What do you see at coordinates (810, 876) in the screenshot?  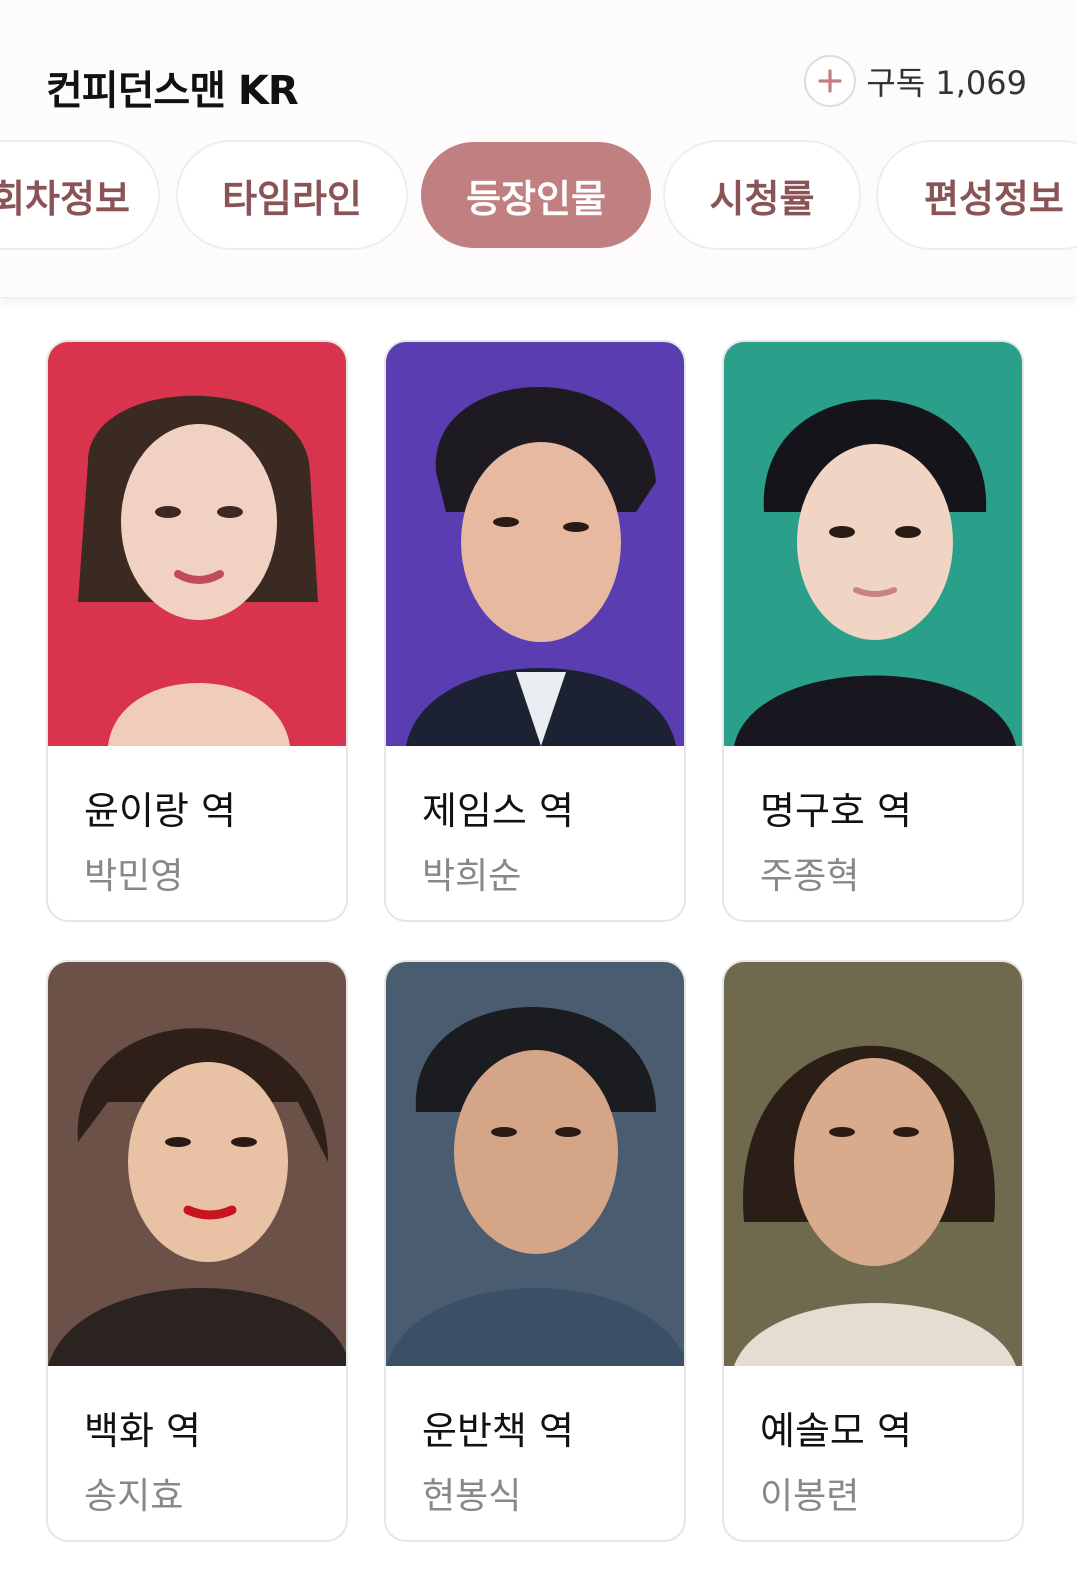 I see `actor-name: 주종혁` at bounding box center [810, 876].